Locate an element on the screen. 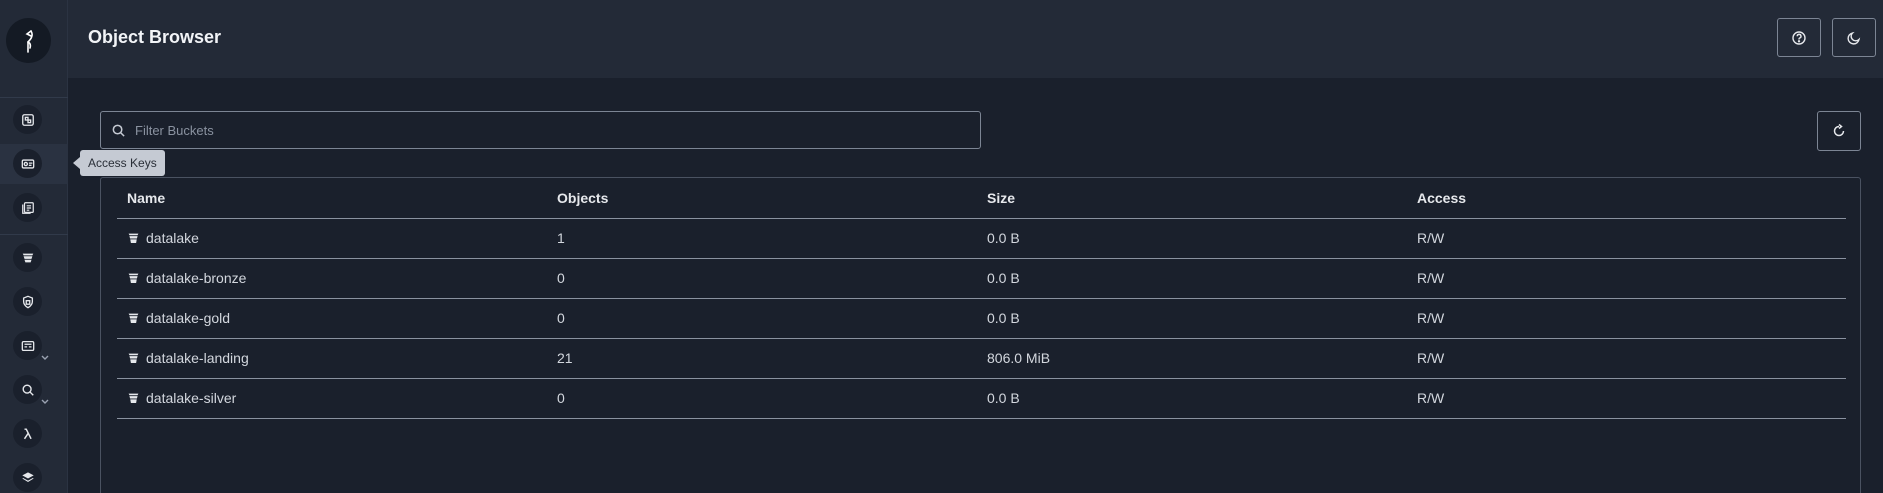  column-header-objects: Objects is located at coordinates (762, 198).